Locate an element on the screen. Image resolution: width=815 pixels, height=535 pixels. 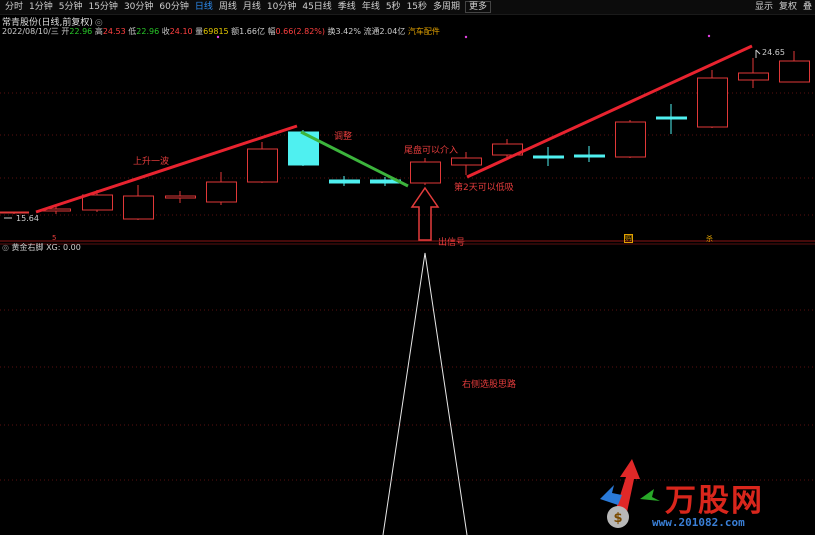
high-price-label: 24.65 is located at coordinates (773, 52).